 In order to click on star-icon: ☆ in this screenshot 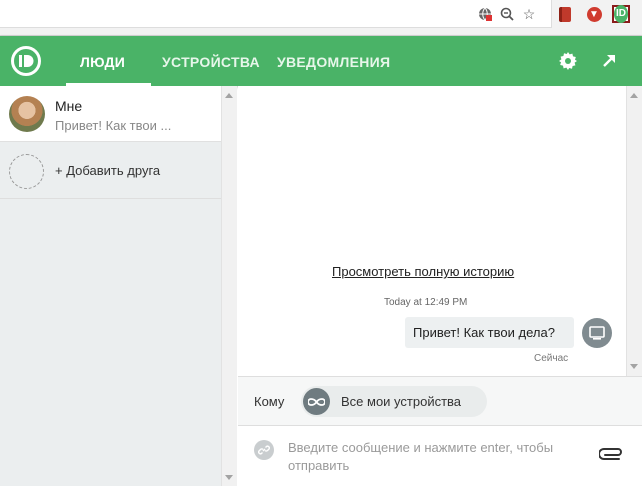, I will do `click(529, 14)`.